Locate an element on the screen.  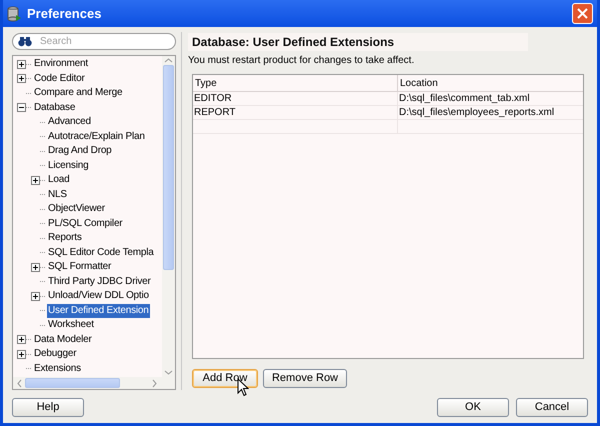
table-cell-text: D:\sql_files\comment_tab.xml is located at coordinates (464, 98).